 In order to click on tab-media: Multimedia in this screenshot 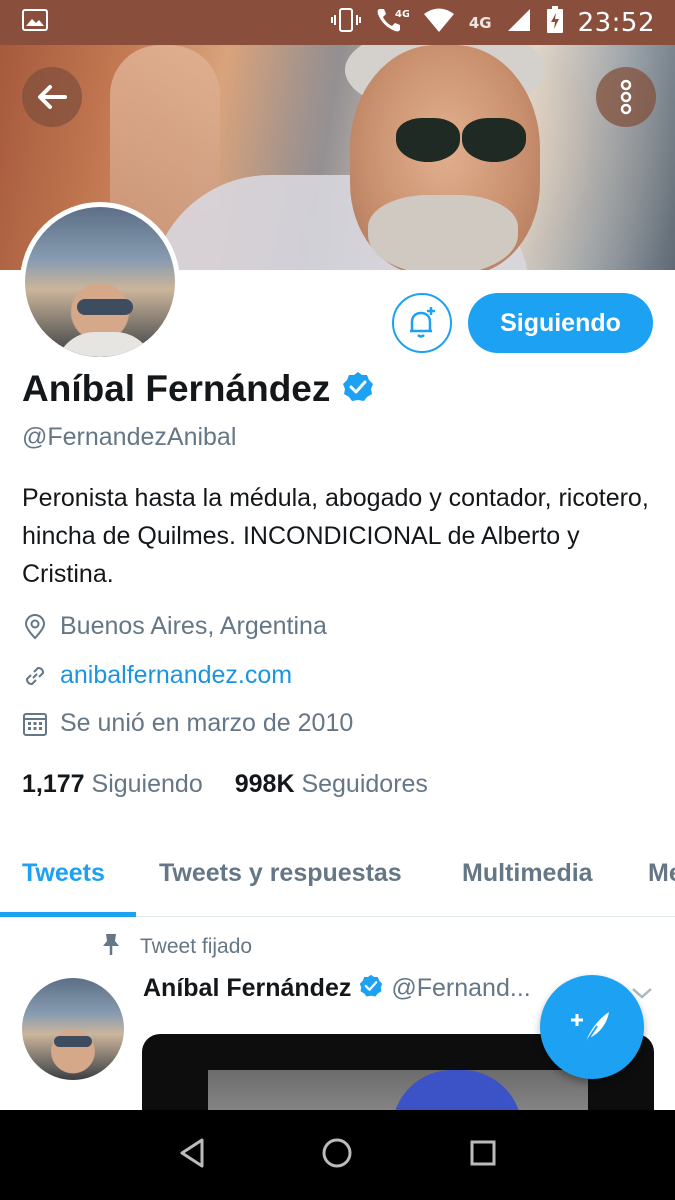, I will do `click(527, 873)`.